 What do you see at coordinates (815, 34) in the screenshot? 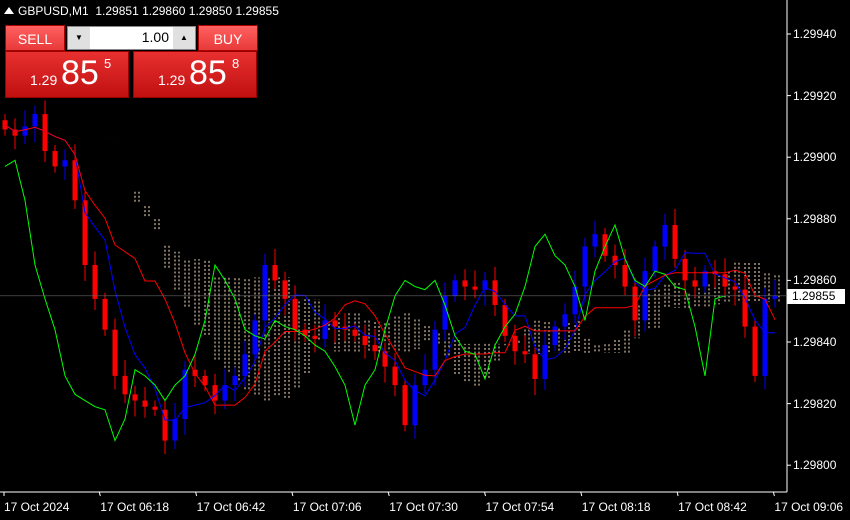
I see `y-axis-label: 1.29940` at bounding box center [815, 34].